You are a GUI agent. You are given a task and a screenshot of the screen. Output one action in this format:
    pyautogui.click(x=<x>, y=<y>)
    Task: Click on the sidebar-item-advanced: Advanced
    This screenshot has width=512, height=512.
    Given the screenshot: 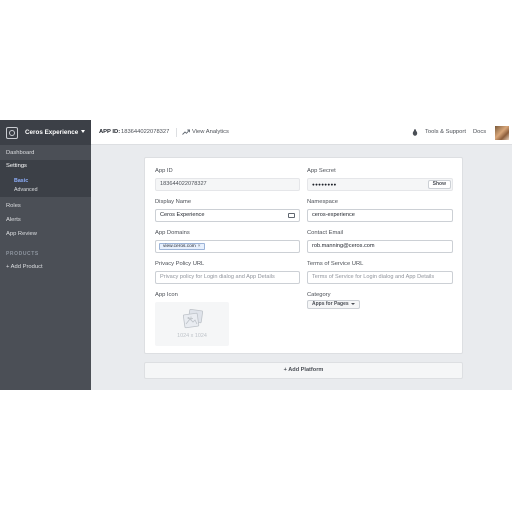 What is the action you would take?
    pyautogui.click(x=45, y=190)
    